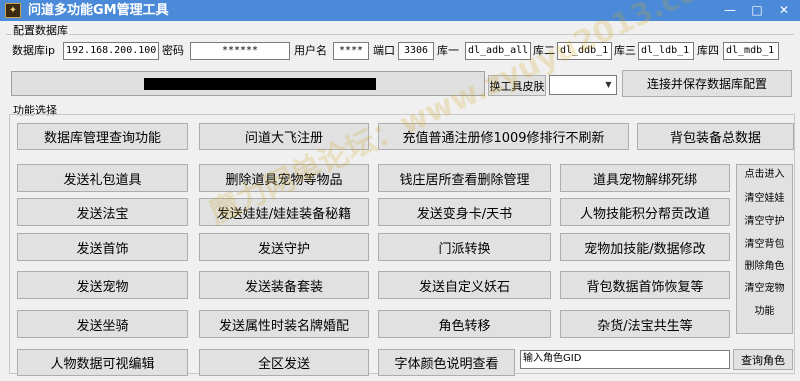 The image size is (800, 381). Describe the element at coordinates (708, 50) in the screenshot. I see `db4-label: 库四` at that location.